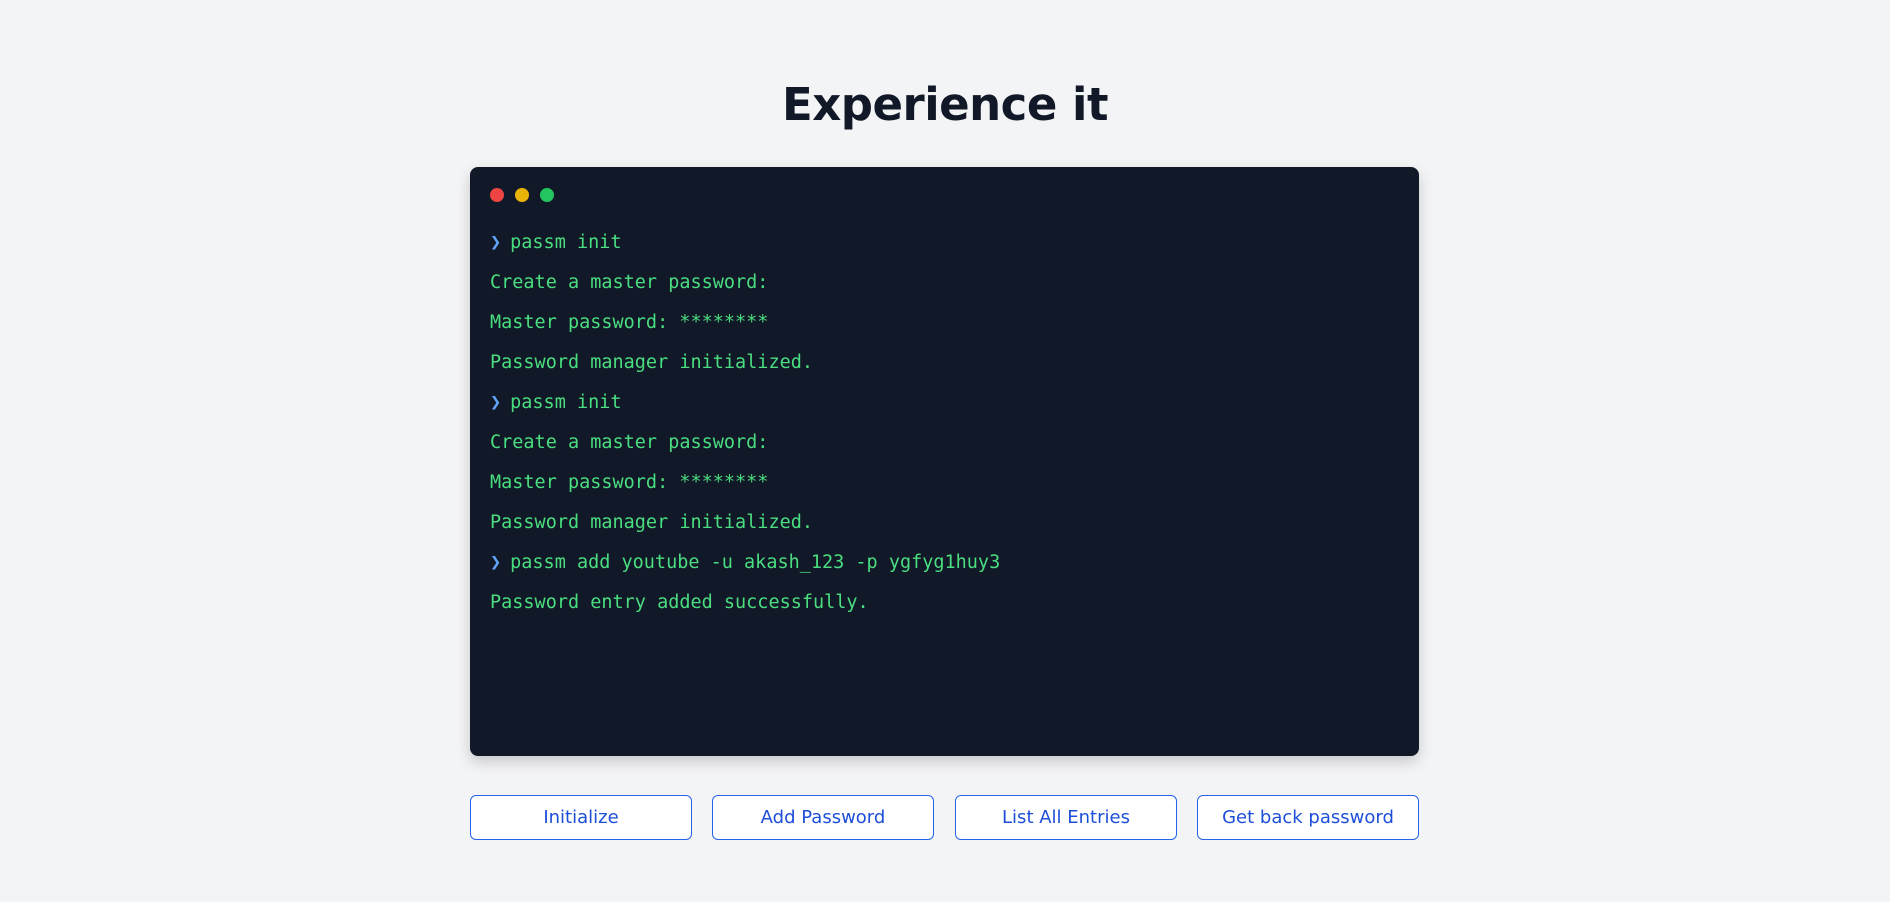  Describe the element at coordinates (497, 195) in the screenshot. I see `close-dot-icon` at that location.